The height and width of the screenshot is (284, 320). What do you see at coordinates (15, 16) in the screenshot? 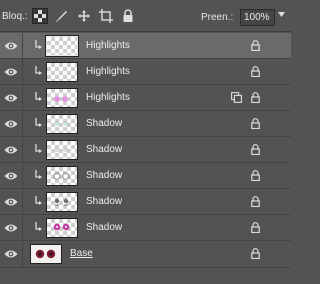
I see `lock-label: Bloq.:` at bounding box center [15, 16].